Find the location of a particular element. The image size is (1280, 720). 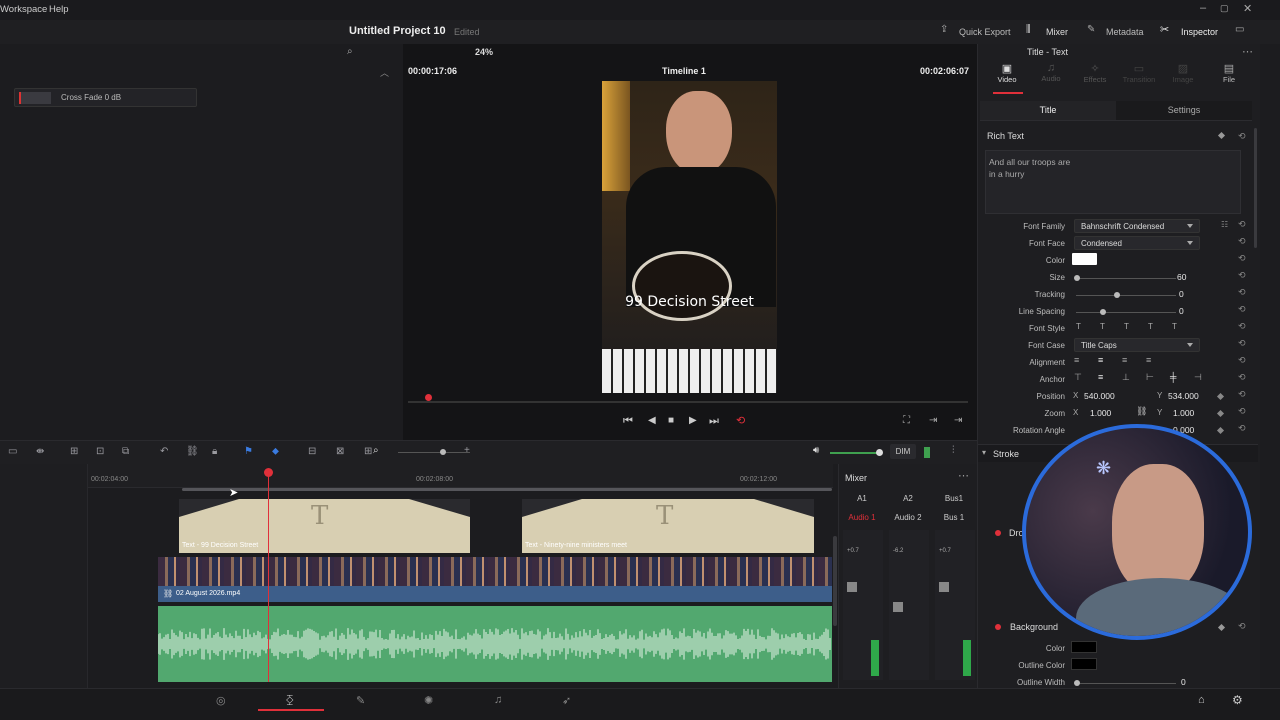

mixer-icon: ⫼ is located at coordinates (1028, 29).